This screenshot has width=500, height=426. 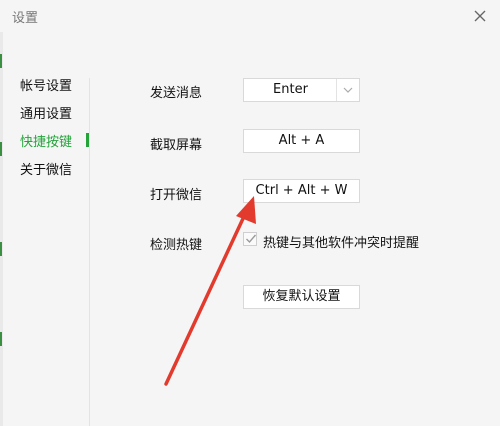 What do you see at coordinates (341, 241) in the screenshot?
I see `hotkey-conflict-checkbox-label: 热键与其他软件冲突时提醒` at bounding box center [341, 241].